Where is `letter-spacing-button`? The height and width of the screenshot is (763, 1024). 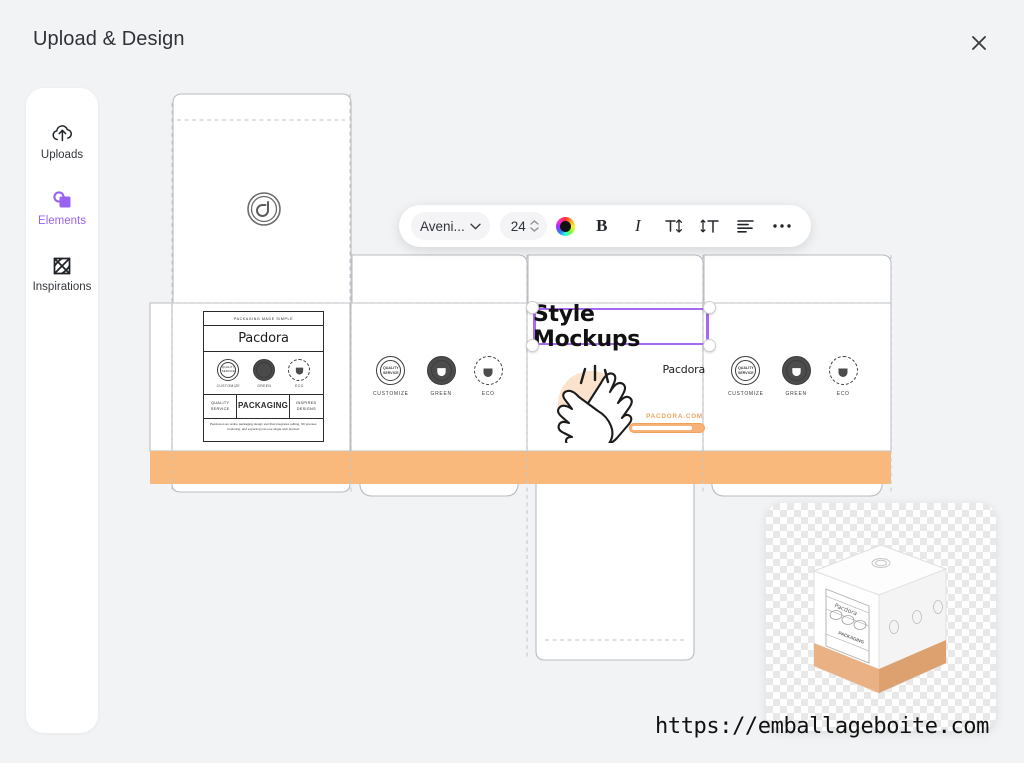 letter-spacing-button is located at coordinates (674, 226).